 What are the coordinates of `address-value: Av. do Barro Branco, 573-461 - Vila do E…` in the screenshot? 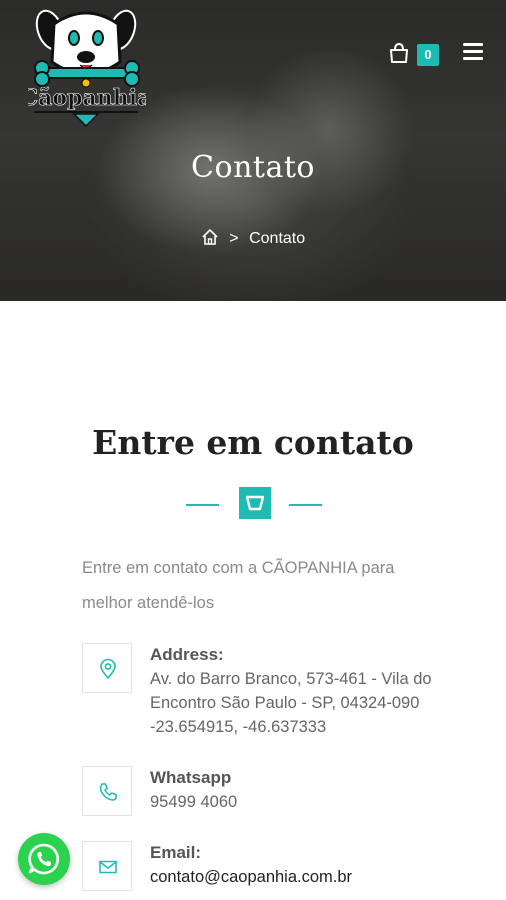 It's located at (291, 703).